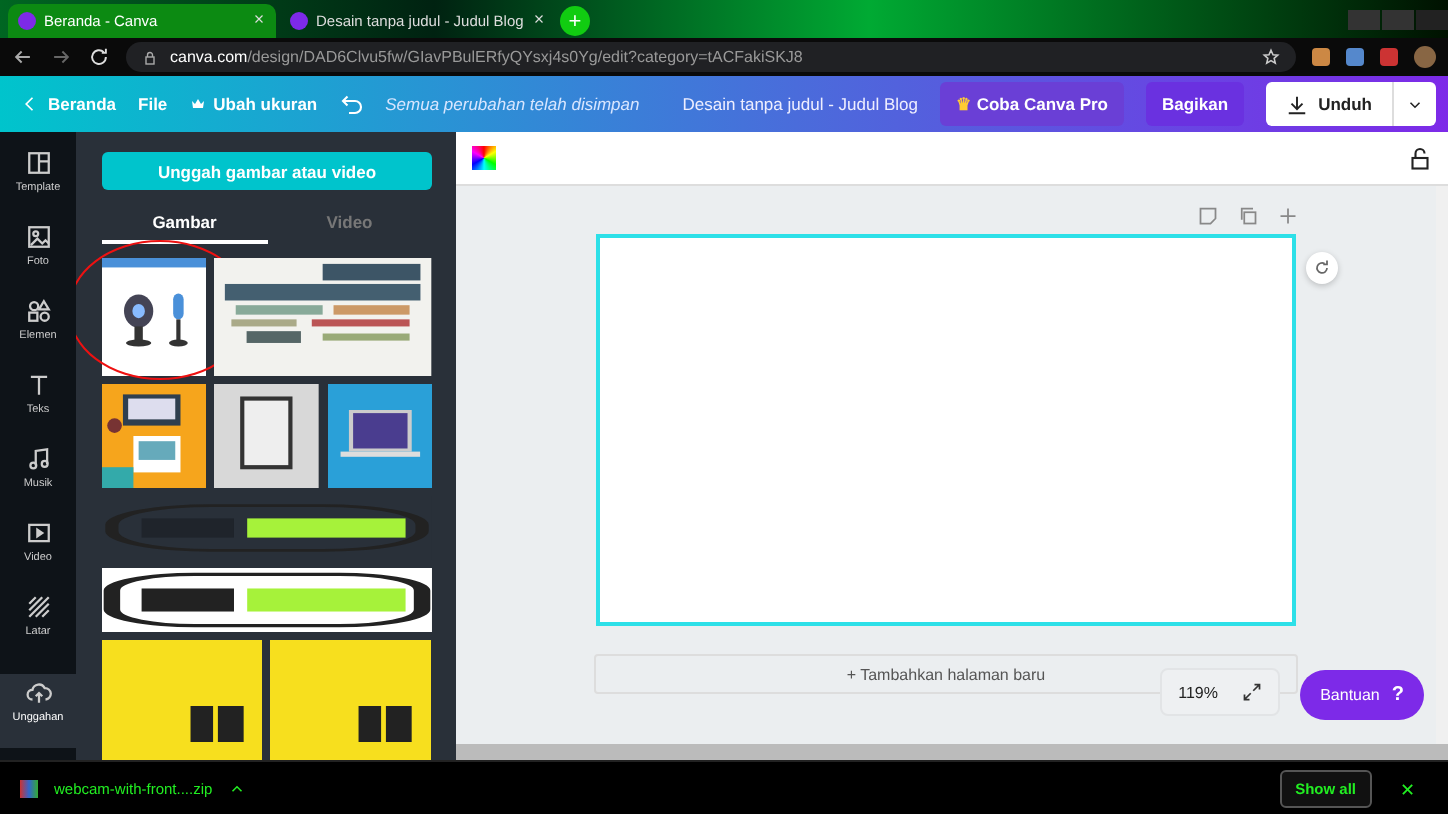 Image resolution: width=1448 pixels, height=814 pixels. Describe the element at coordinates (23, 57) in the screenshot. I see `back-icon` at that location.